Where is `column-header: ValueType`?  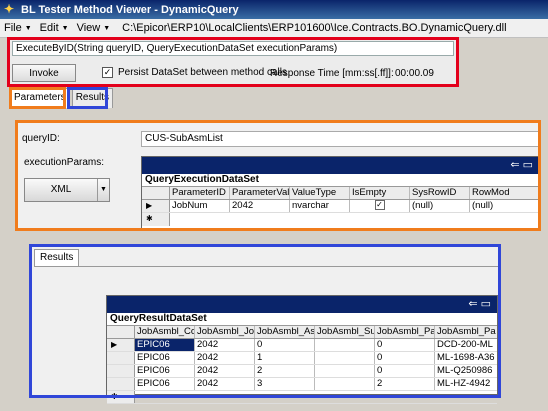 column-header: ValueType is located at coordinates (320, 193).